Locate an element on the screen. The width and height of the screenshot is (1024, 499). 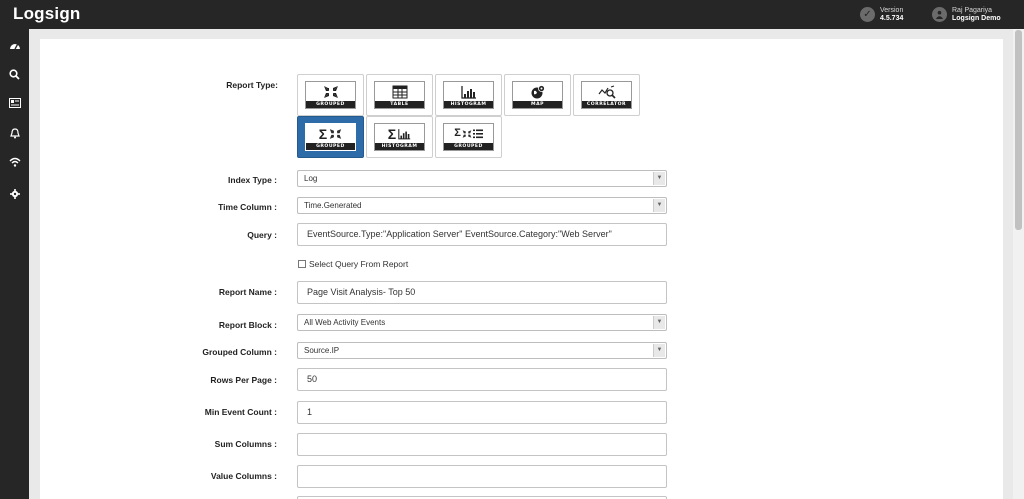
report-type-sum-grouped: Σ GROUPED is located at coordinates (330, 137).